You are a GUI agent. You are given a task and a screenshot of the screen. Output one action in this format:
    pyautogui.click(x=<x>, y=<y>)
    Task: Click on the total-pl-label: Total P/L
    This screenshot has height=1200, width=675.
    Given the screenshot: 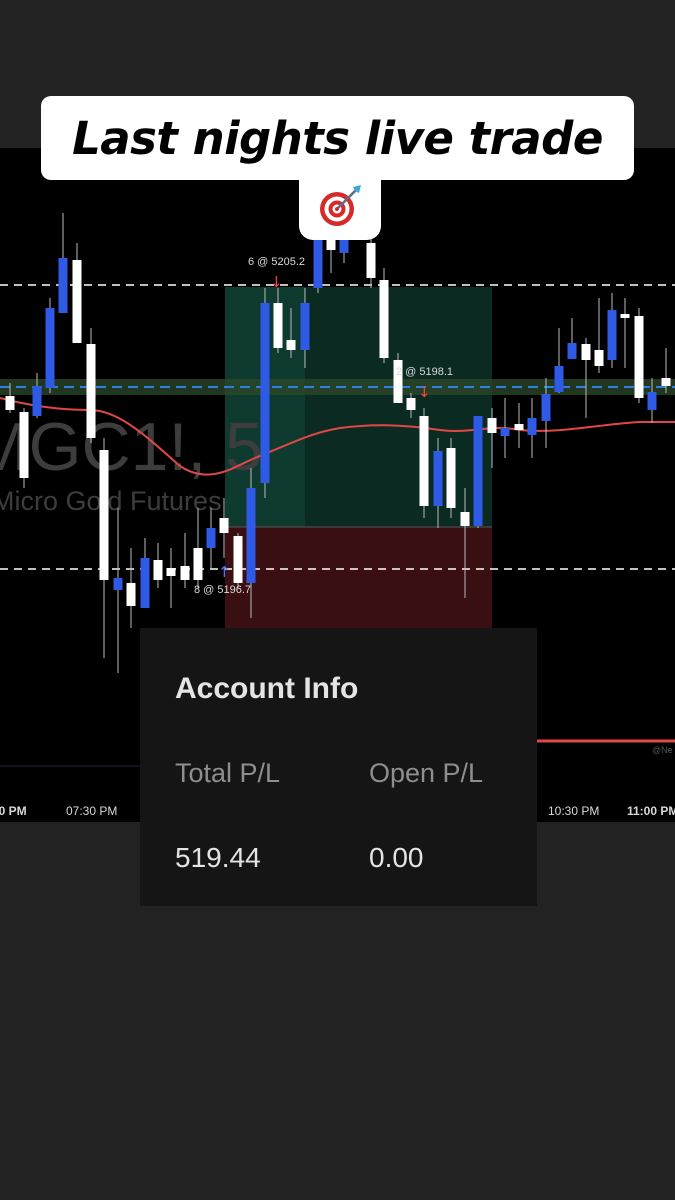 What is the action you would take?
    pyautogui.click(x=228, y=773)
    